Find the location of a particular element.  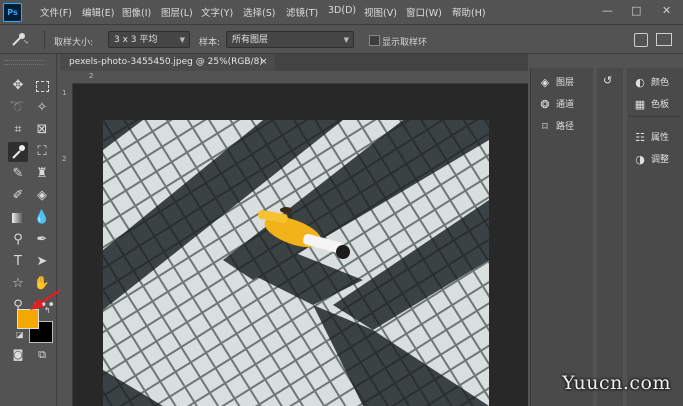

show-ring-checkbox is located at coordinates (374, 40).